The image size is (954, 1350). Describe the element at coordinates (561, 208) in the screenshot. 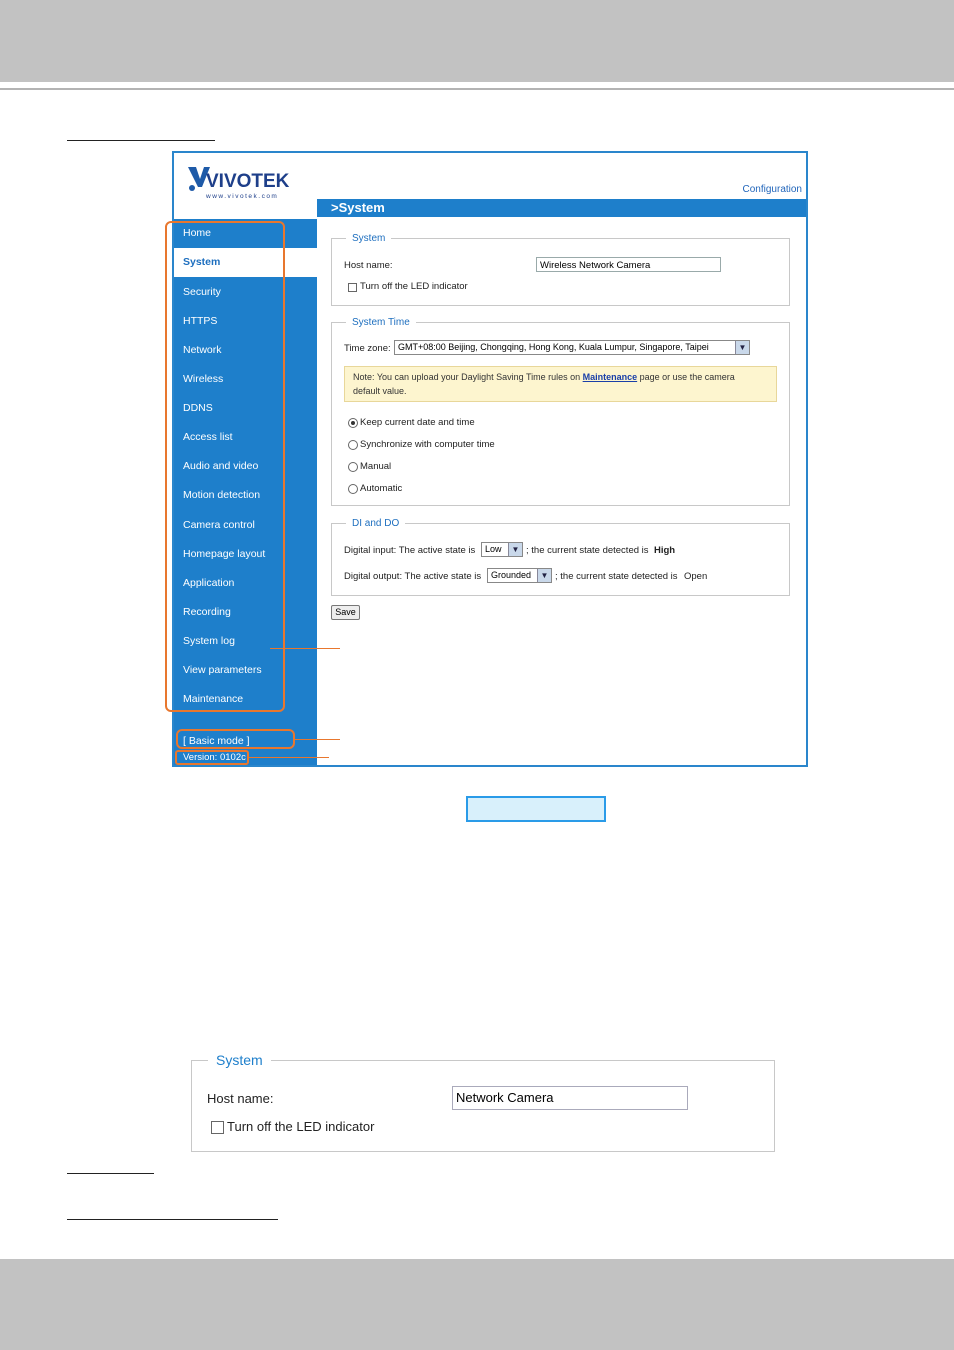

I see `page-title: >System` at that location.